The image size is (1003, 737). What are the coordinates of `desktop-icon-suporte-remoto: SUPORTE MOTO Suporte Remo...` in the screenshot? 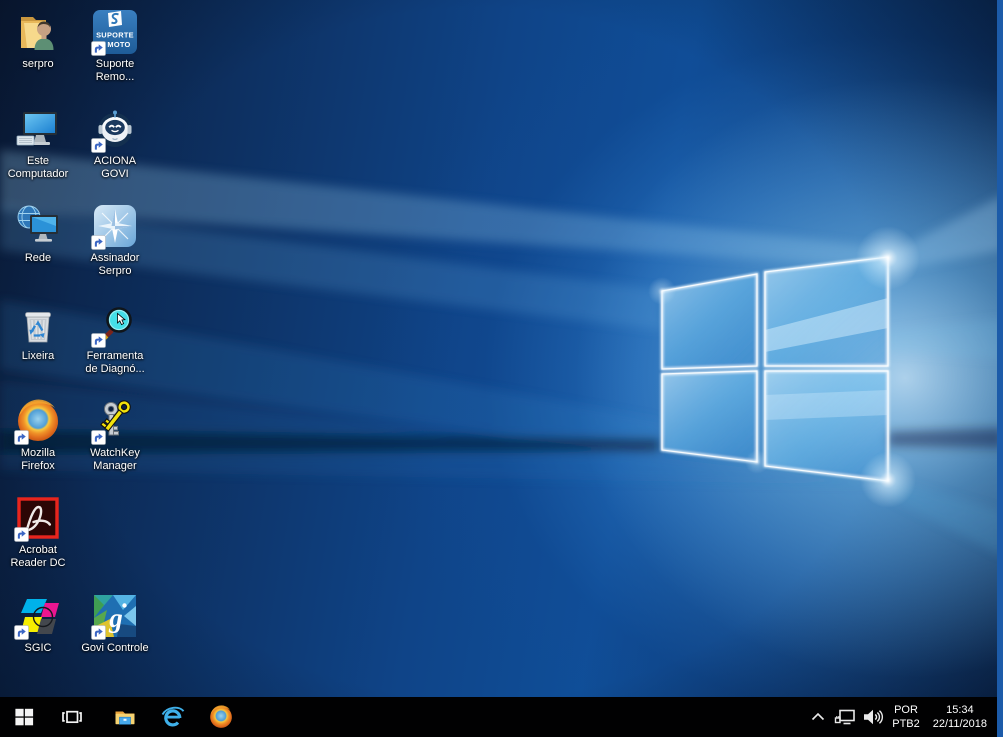 It's located at (115, 46).